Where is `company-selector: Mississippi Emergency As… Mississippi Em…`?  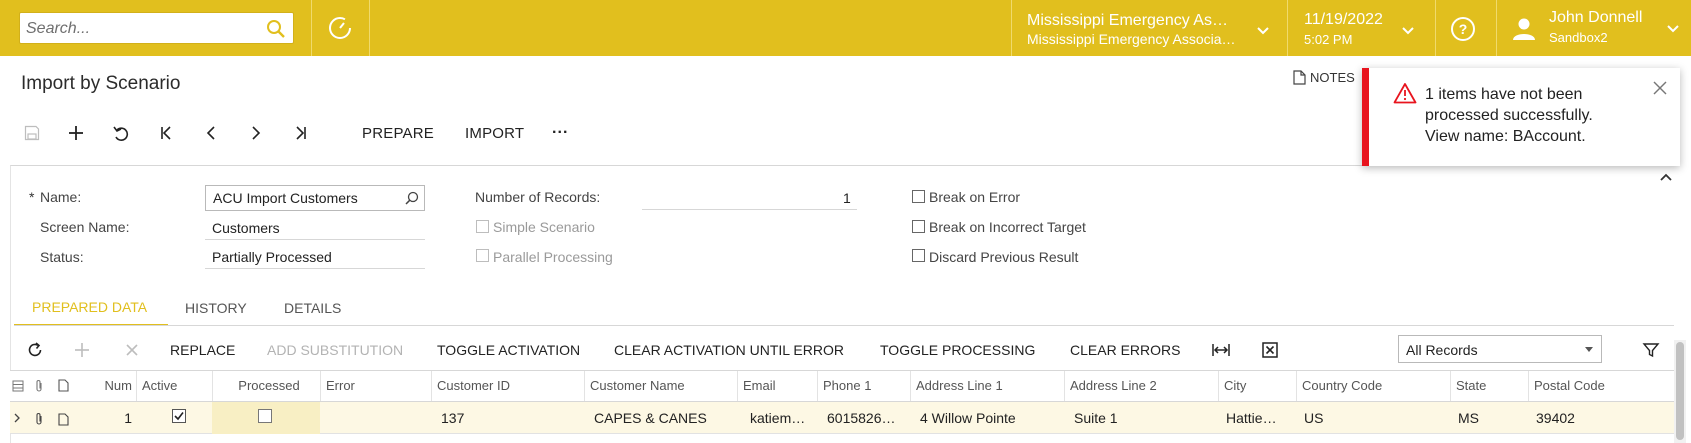
company-selector: Mississippi Emergency As… Mississippi Em… is located at coordinates (1146, 30).